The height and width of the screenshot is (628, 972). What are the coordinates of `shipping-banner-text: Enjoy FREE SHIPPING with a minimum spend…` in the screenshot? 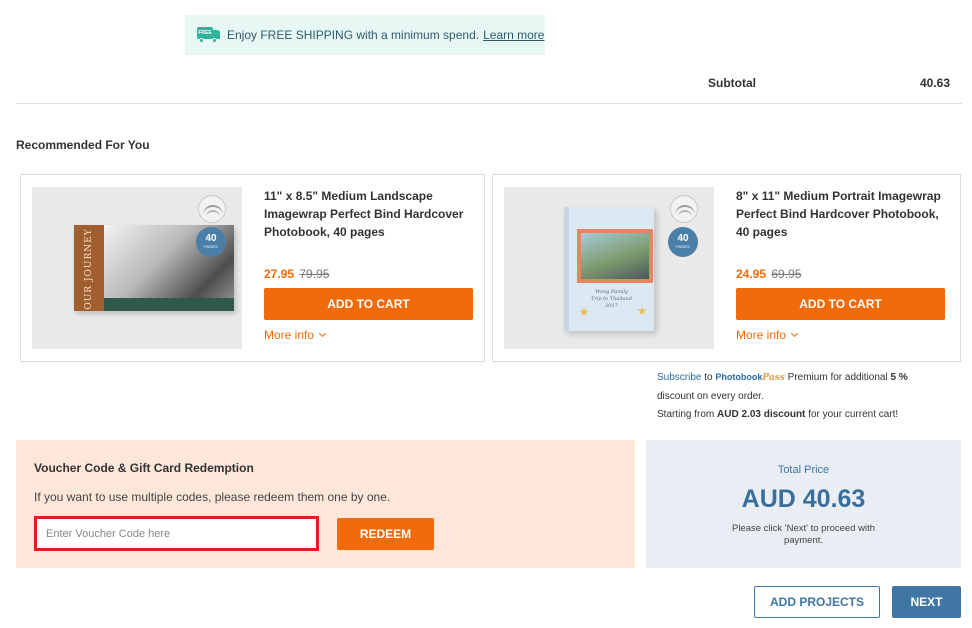 It's located at (353, 35).